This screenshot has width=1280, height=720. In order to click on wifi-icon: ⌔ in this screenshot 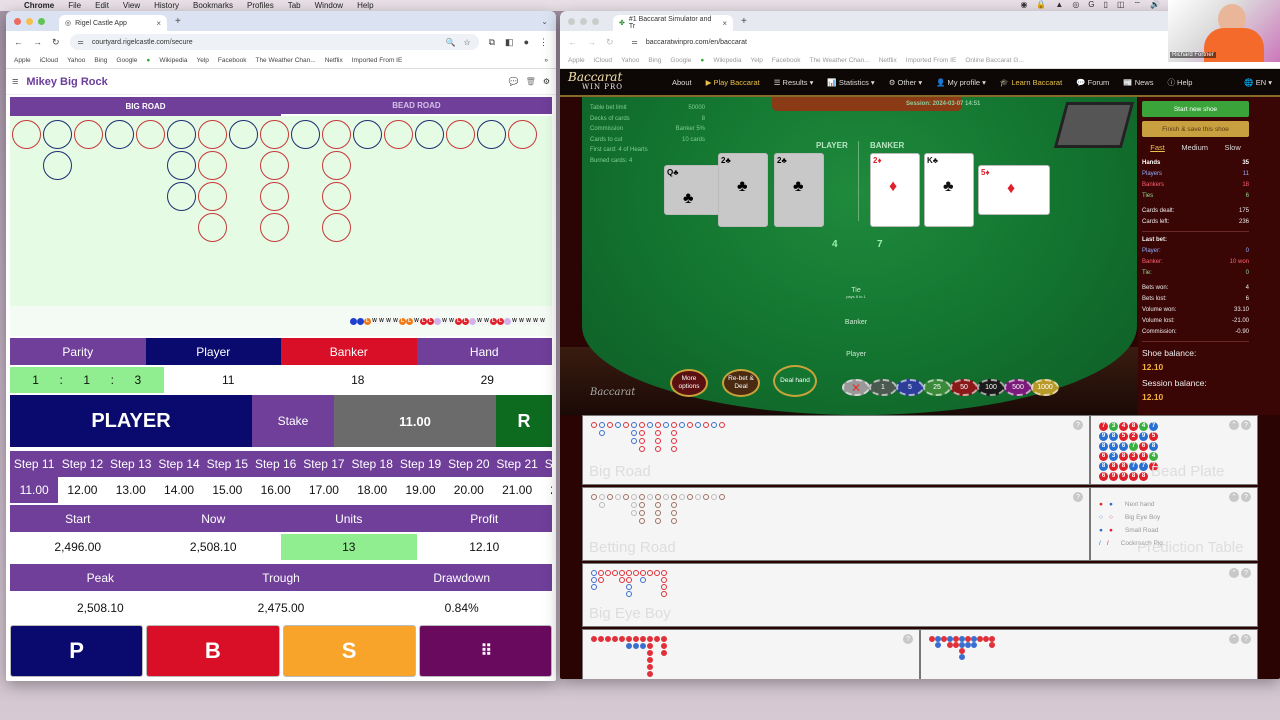, I will do `click(1138, 5)`.